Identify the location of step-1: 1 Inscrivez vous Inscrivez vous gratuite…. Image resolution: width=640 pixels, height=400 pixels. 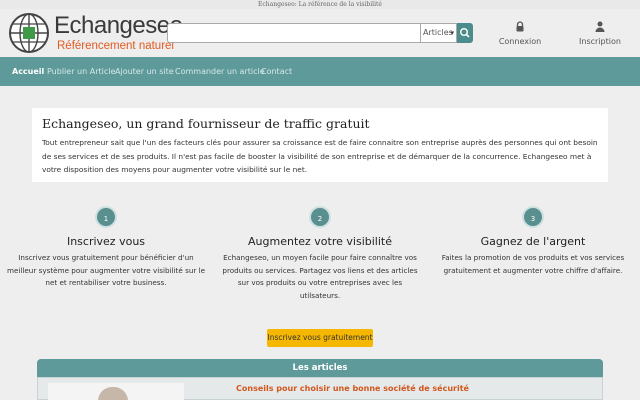
(106, 248).